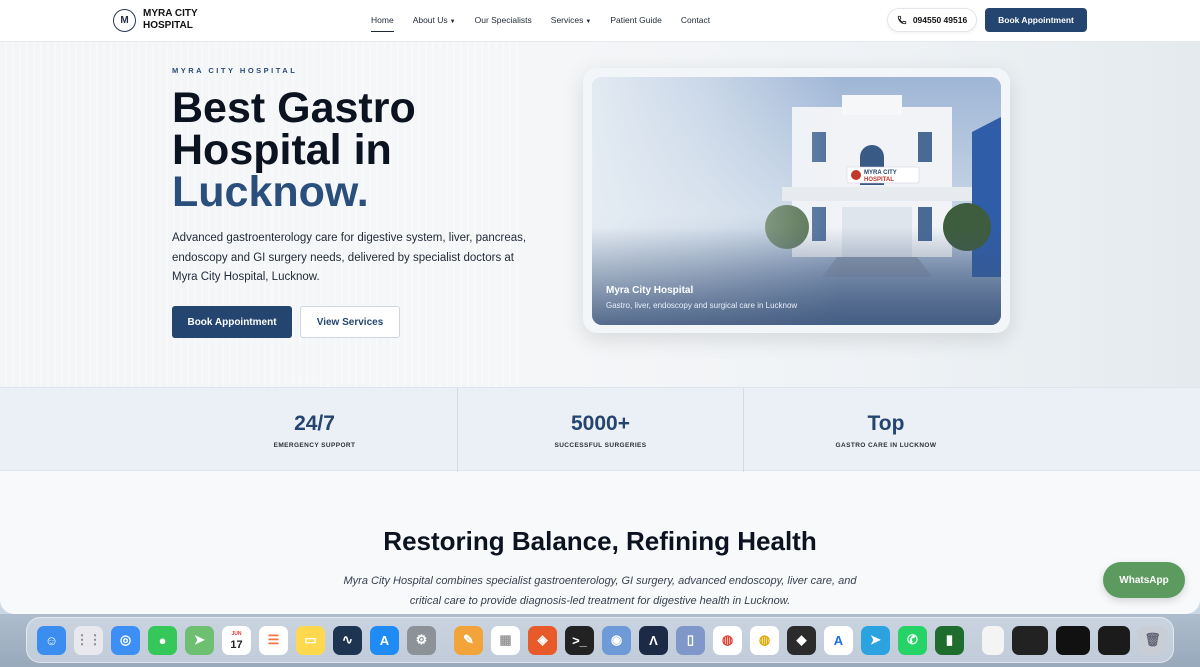  I want to click on app-store-icon: A, so click(384, 640).